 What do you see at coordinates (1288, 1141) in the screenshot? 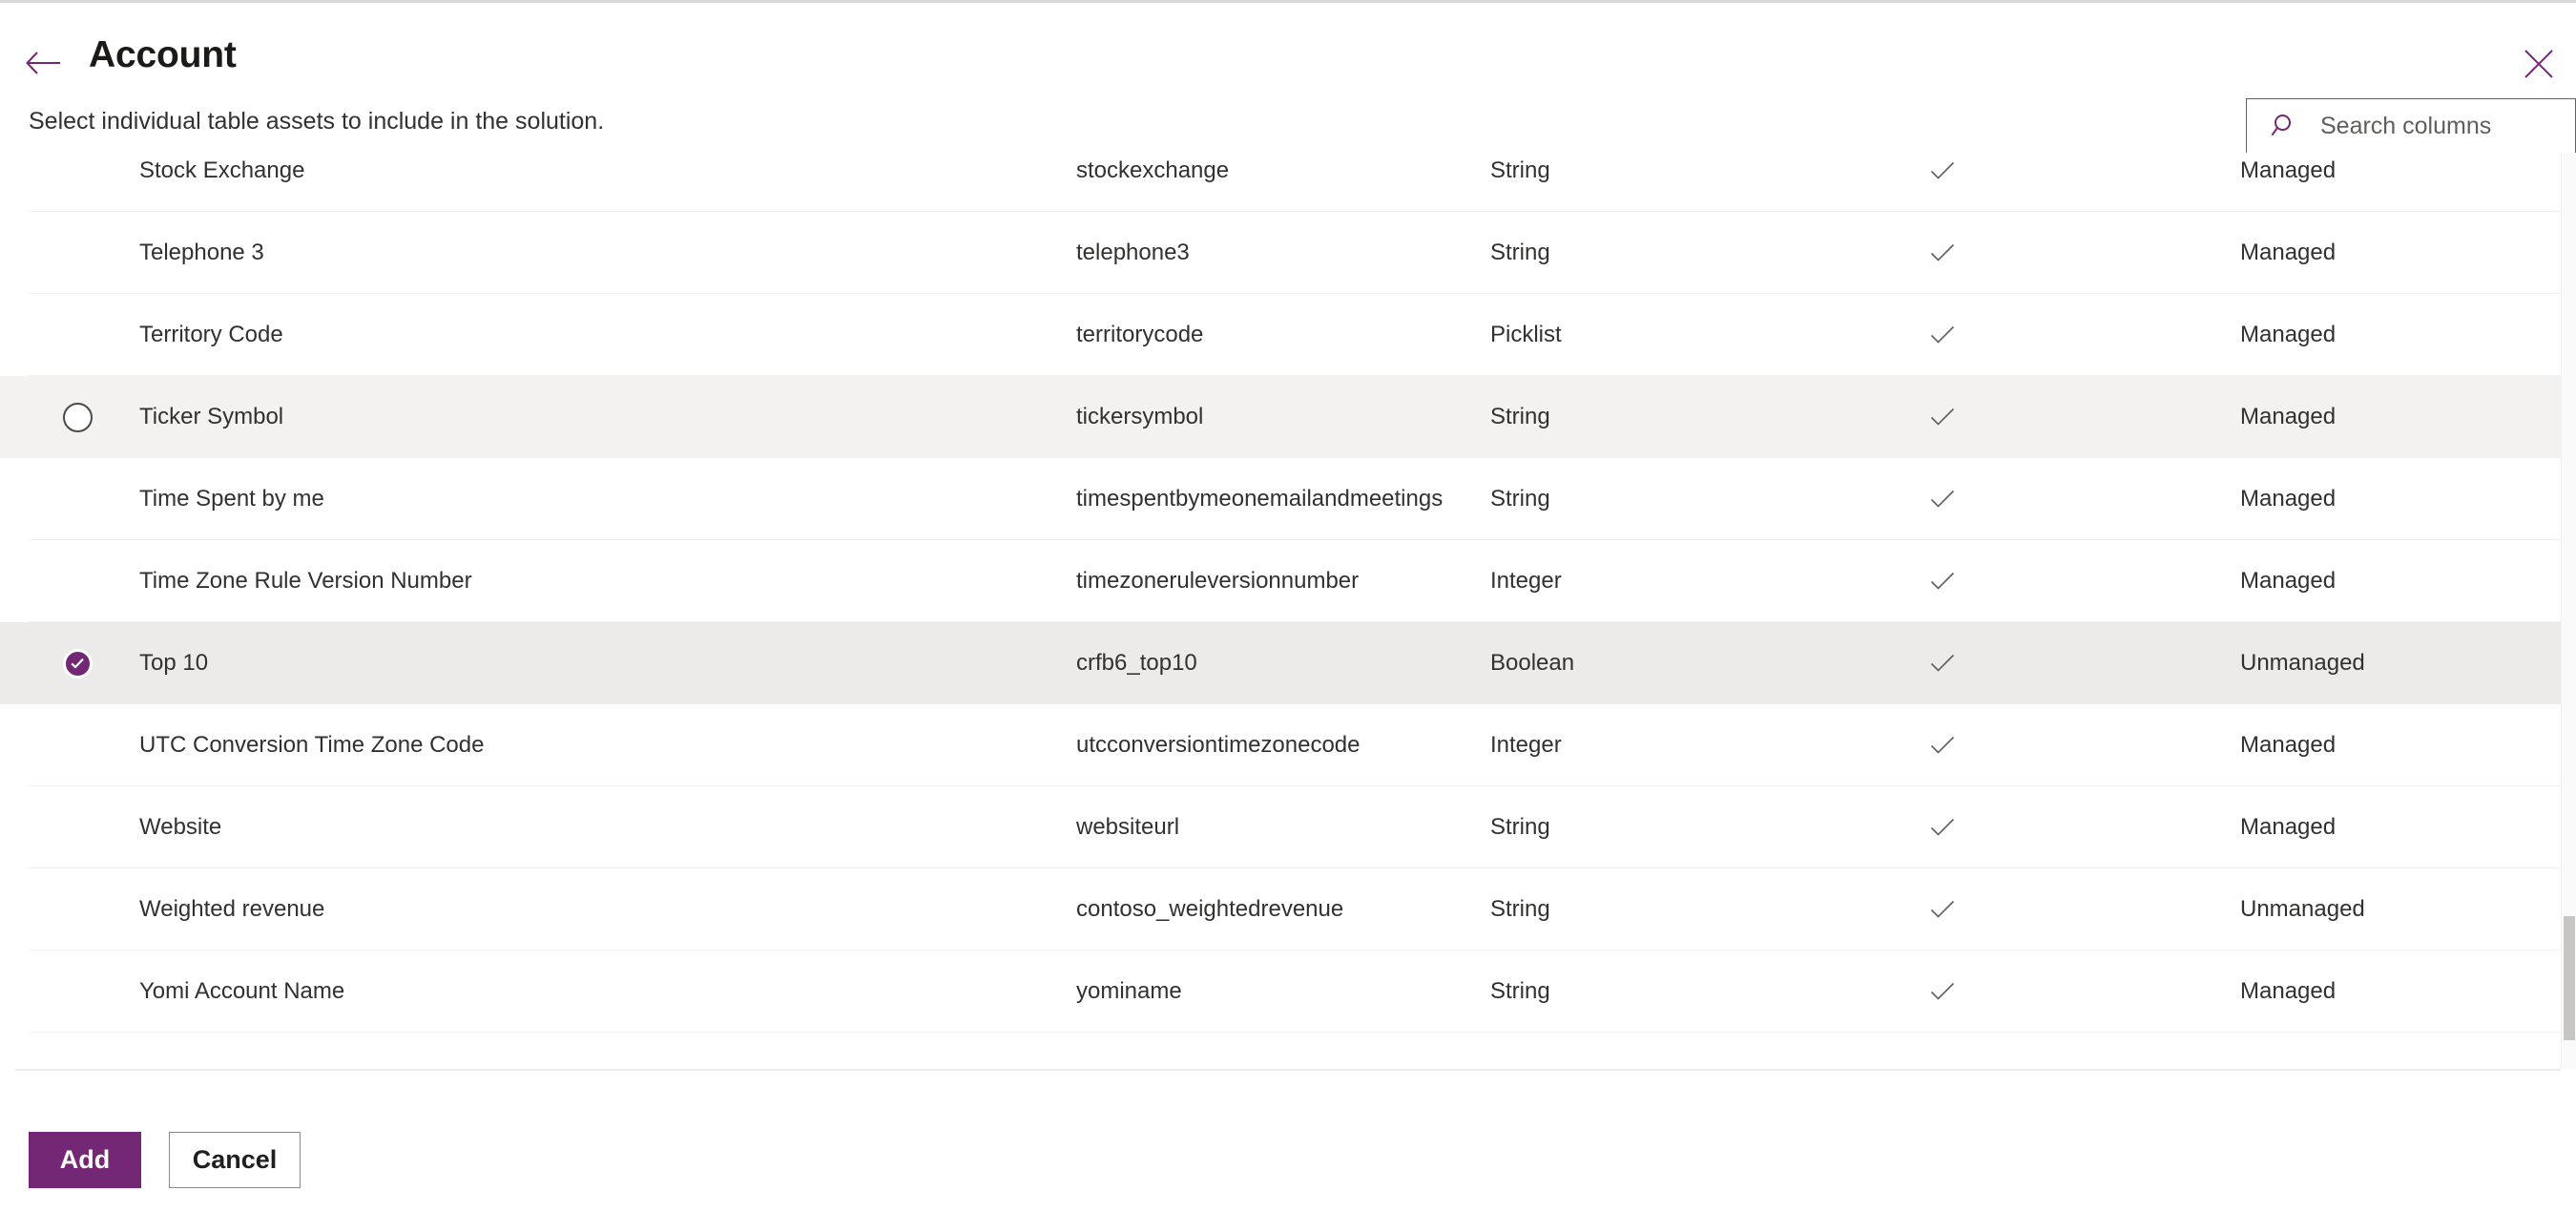
I see `panel-footer: Add Cancel` at bounding box center [1288, 1141].